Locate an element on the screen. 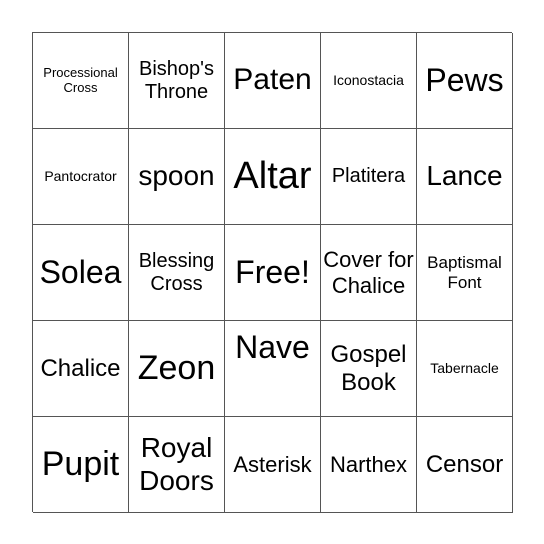 Image resolution: width=544 pixels, height=544 pixels. bingo-cell: spoon is located at coordinates (177, 177).